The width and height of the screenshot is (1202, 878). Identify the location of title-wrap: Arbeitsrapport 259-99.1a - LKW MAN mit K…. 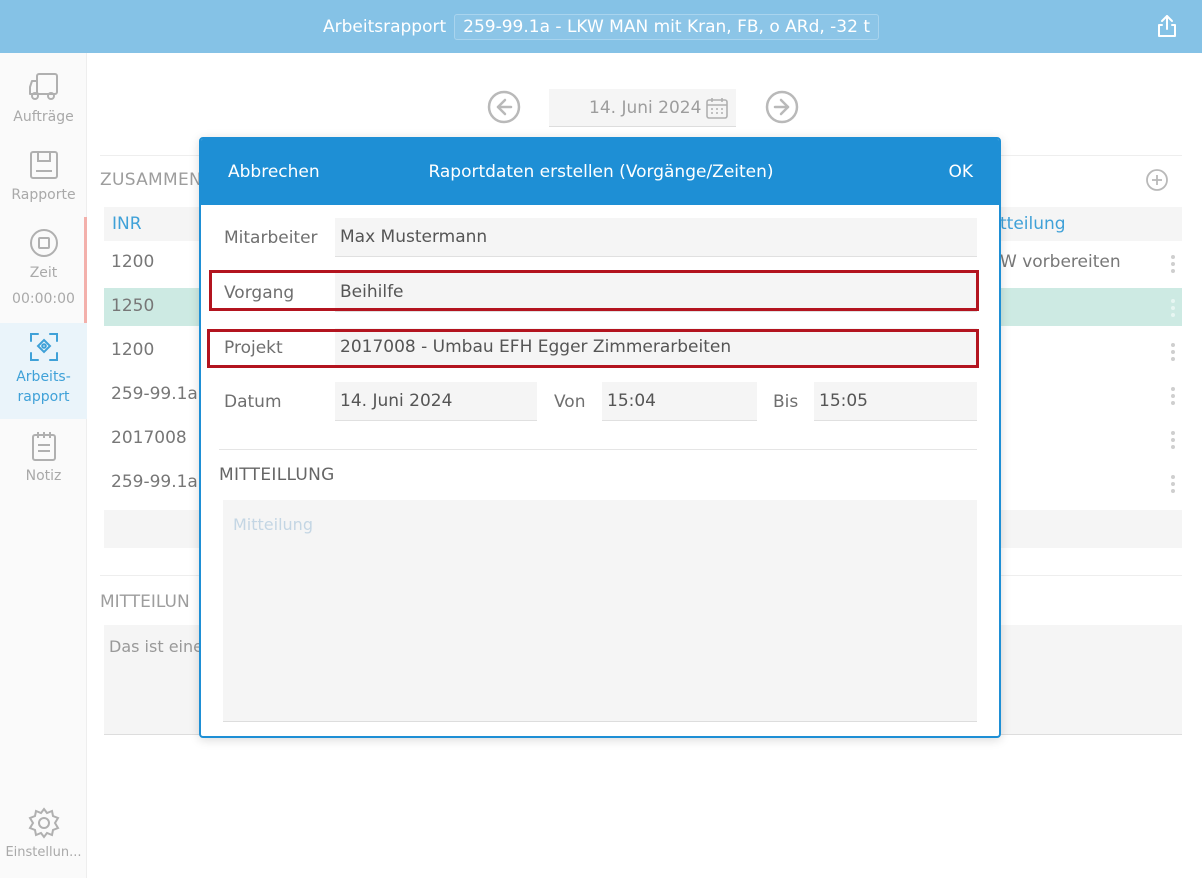
(601, 26).